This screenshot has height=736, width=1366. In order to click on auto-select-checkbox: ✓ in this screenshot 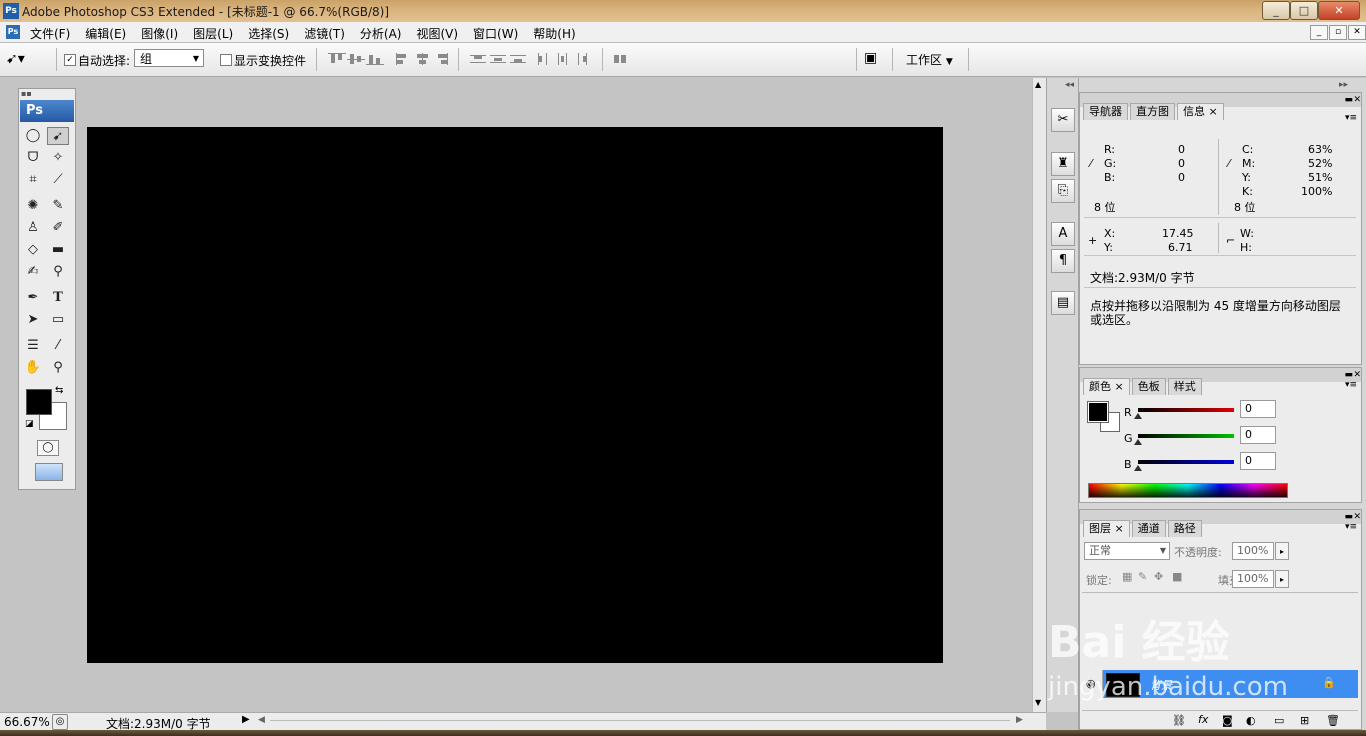, I will do `click(70, 60)`.